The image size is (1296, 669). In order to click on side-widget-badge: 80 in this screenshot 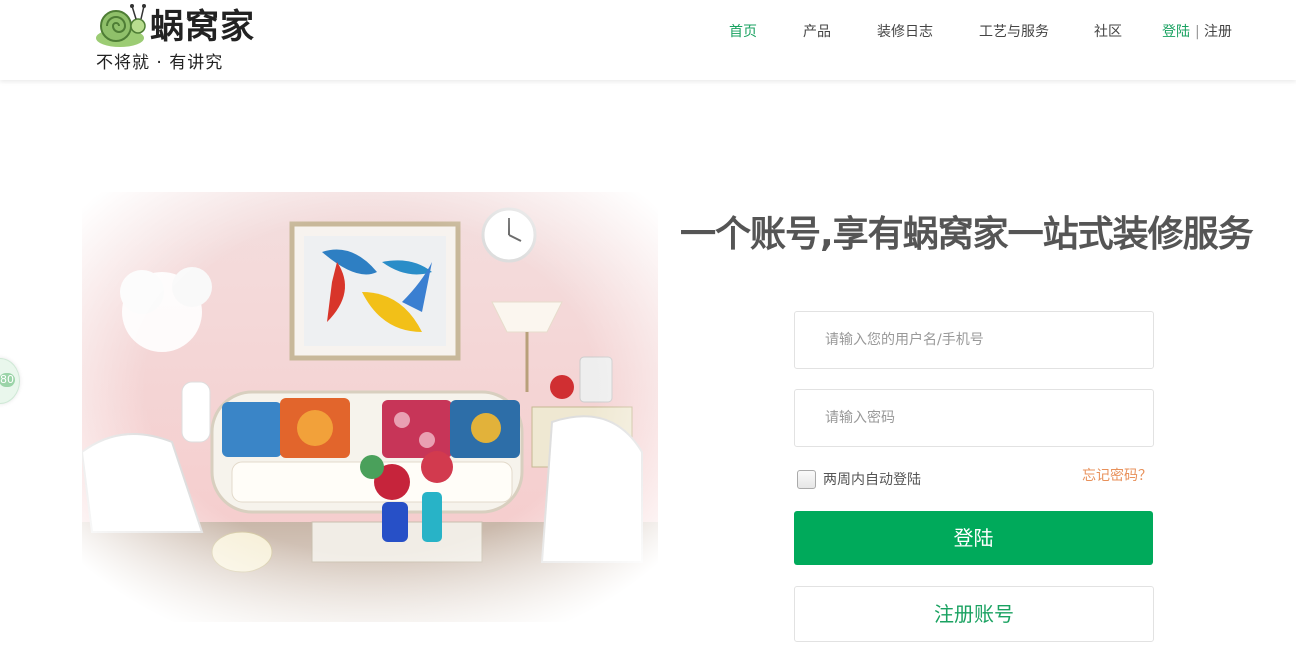, I will do `click(7, 380)`.